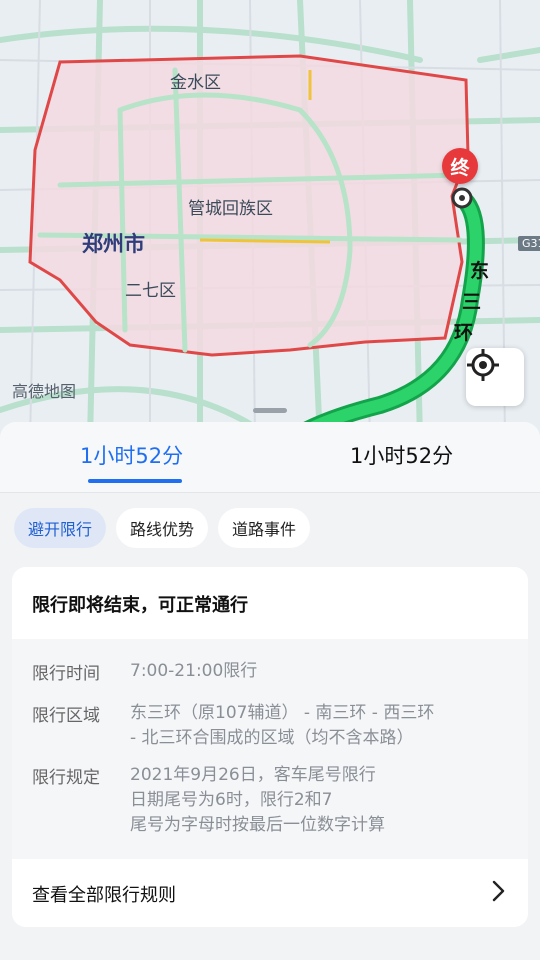 The height and width of the screenshot is (960, 540). What do you see at coordinates (104, 895) in the screenshot?
I see `view-all-rules-text: 查看全部限行规则` at bounding box center [104, 895].